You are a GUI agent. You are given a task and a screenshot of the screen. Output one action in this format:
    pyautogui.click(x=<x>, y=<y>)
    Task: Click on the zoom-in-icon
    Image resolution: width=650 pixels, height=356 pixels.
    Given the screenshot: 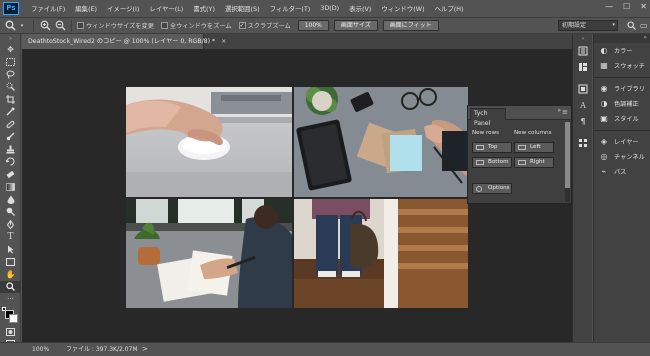 What is the action you would take?
    pyautogui.click(x=45, y=26)
    